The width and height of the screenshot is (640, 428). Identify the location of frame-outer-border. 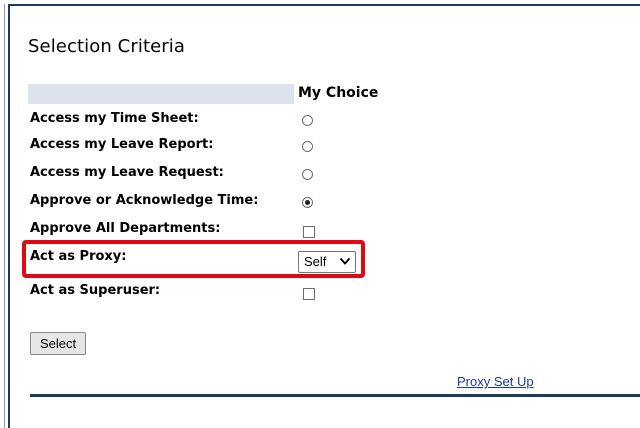
(4, 216).